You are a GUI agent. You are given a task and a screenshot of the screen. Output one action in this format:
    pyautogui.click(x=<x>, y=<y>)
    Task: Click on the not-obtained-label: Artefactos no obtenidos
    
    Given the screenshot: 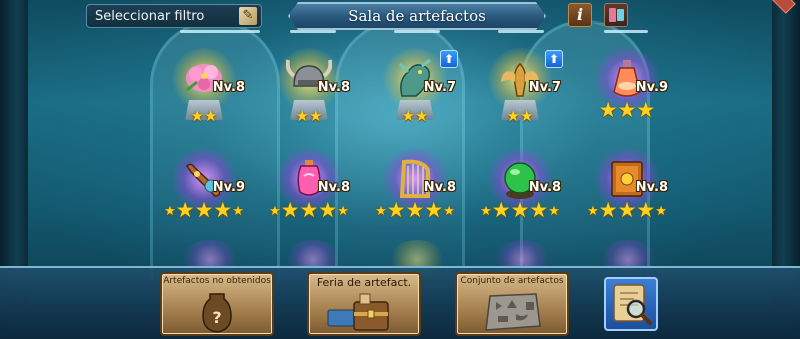 What is the action you would take?
    pyautogui.click(x=217, y=281)
    